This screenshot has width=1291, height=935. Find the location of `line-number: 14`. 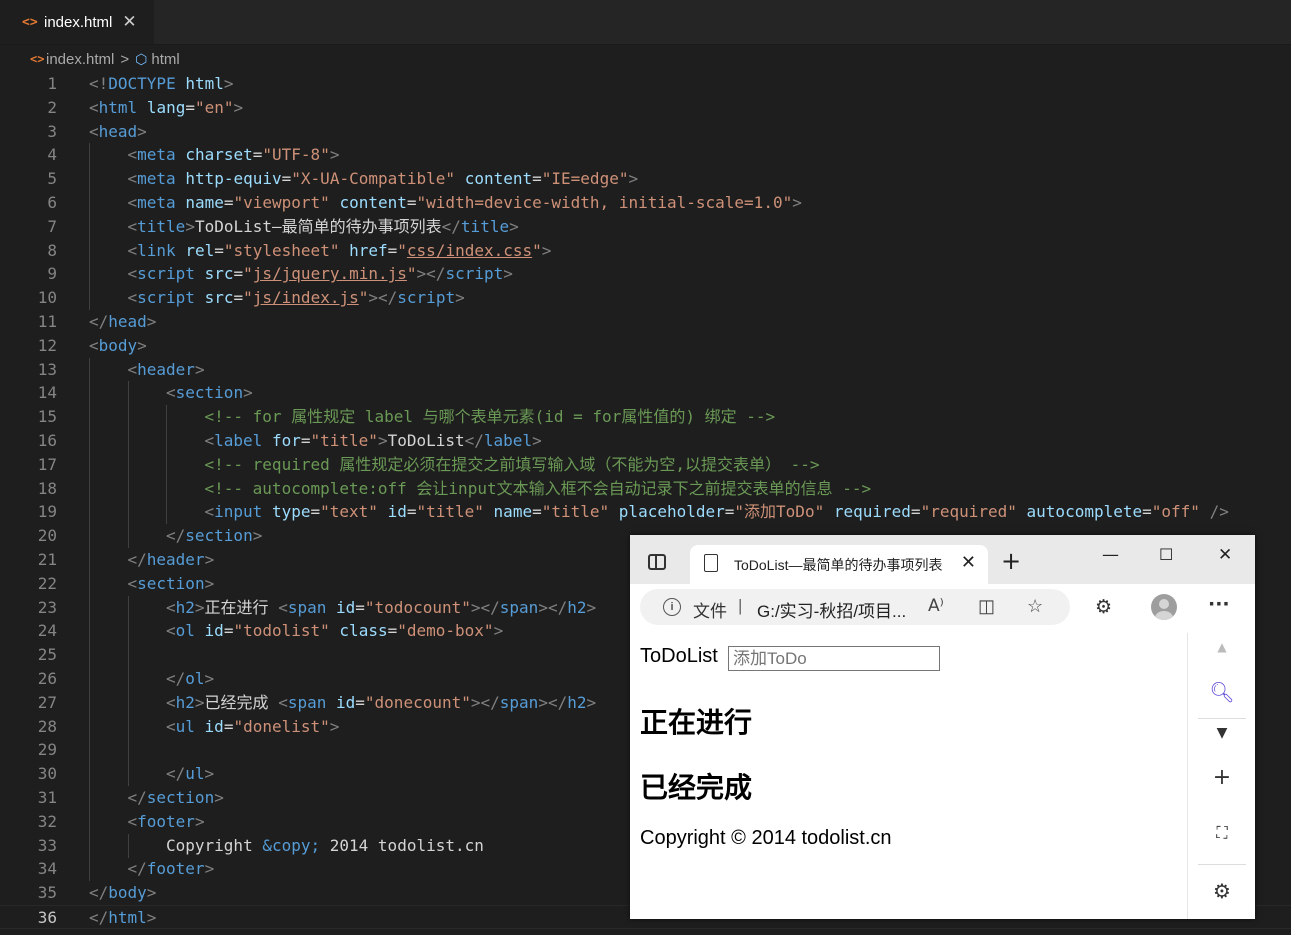

line-number: 14 is located at coordinates (47, 393).